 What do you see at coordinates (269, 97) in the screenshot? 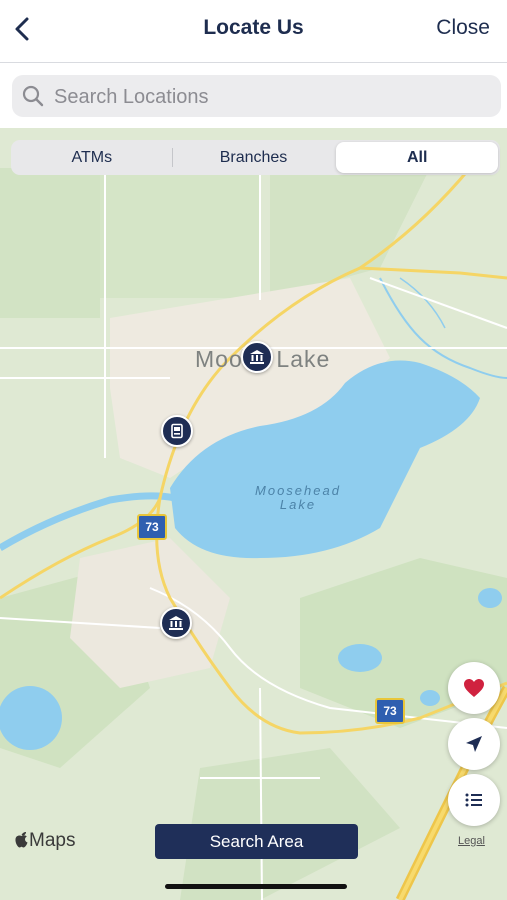
I see `search-input` at bounding box center [269, 97].